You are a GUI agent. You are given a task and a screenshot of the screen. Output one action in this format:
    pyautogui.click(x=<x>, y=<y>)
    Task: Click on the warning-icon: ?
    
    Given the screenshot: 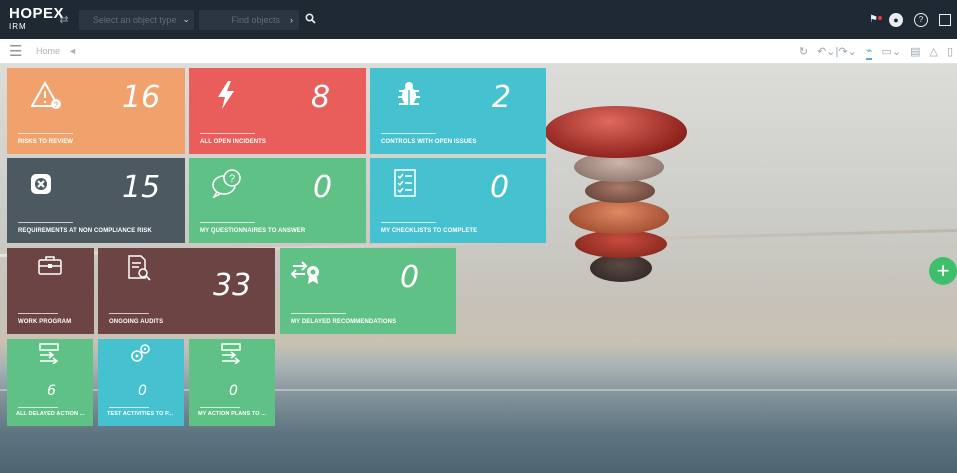 What is the action you would take?
    pyautogui.click(x=46, y=98)
    